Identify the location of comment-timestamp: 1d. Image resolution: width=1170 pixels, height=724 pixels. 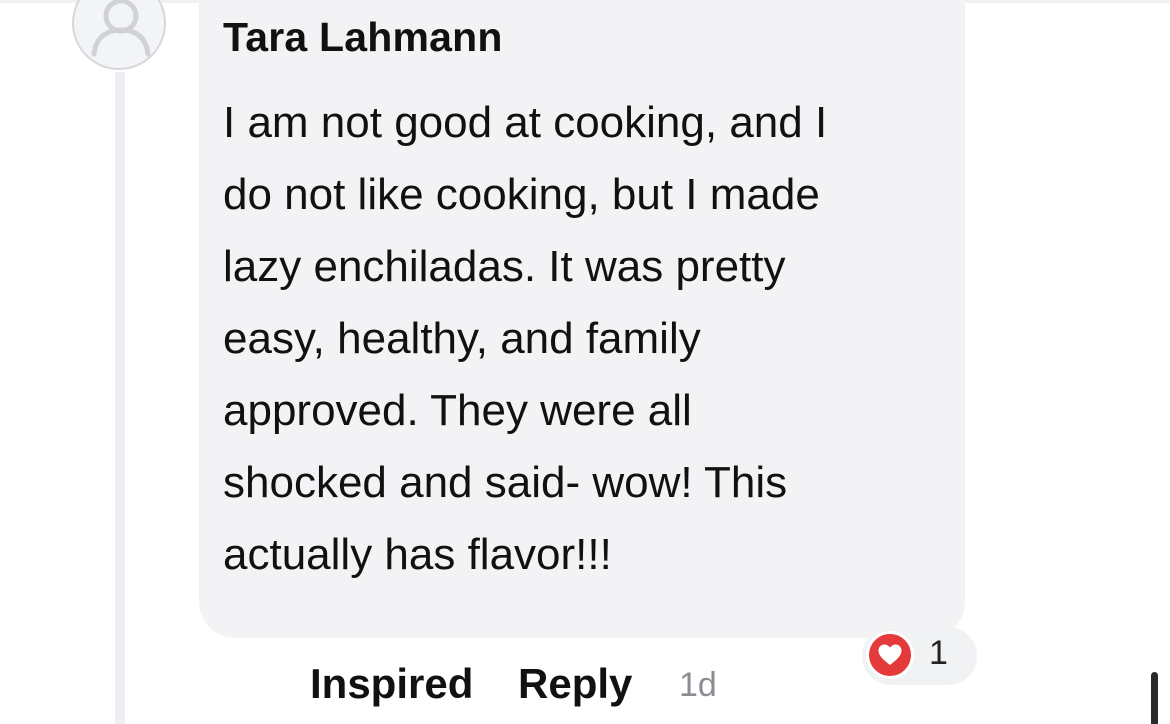
(698, 685).